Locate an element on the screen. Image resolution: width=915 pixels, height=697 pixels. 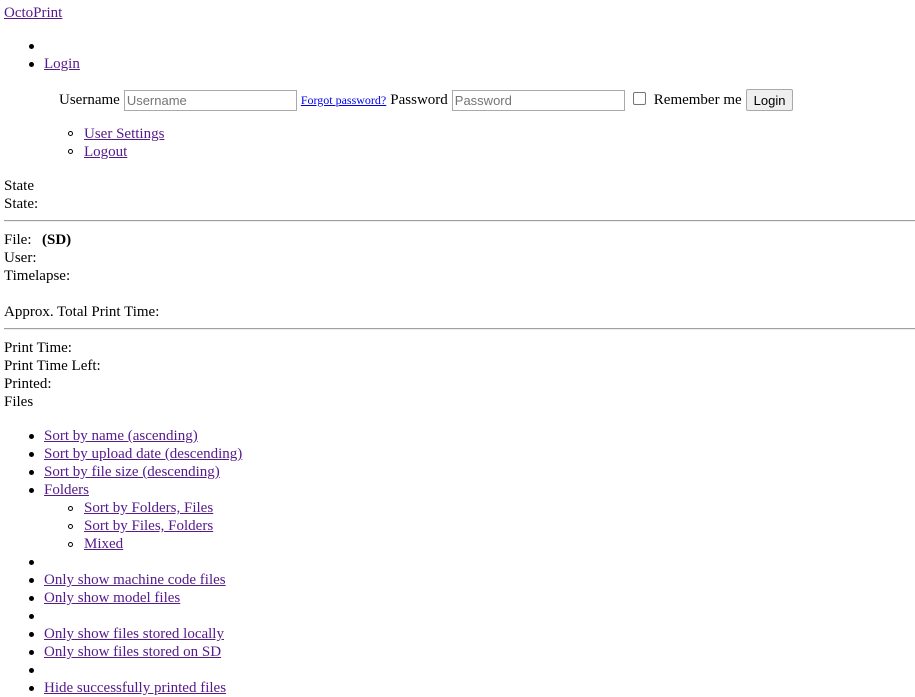
timelapse-label: Timelapse: is located at coordinates (37, 276).